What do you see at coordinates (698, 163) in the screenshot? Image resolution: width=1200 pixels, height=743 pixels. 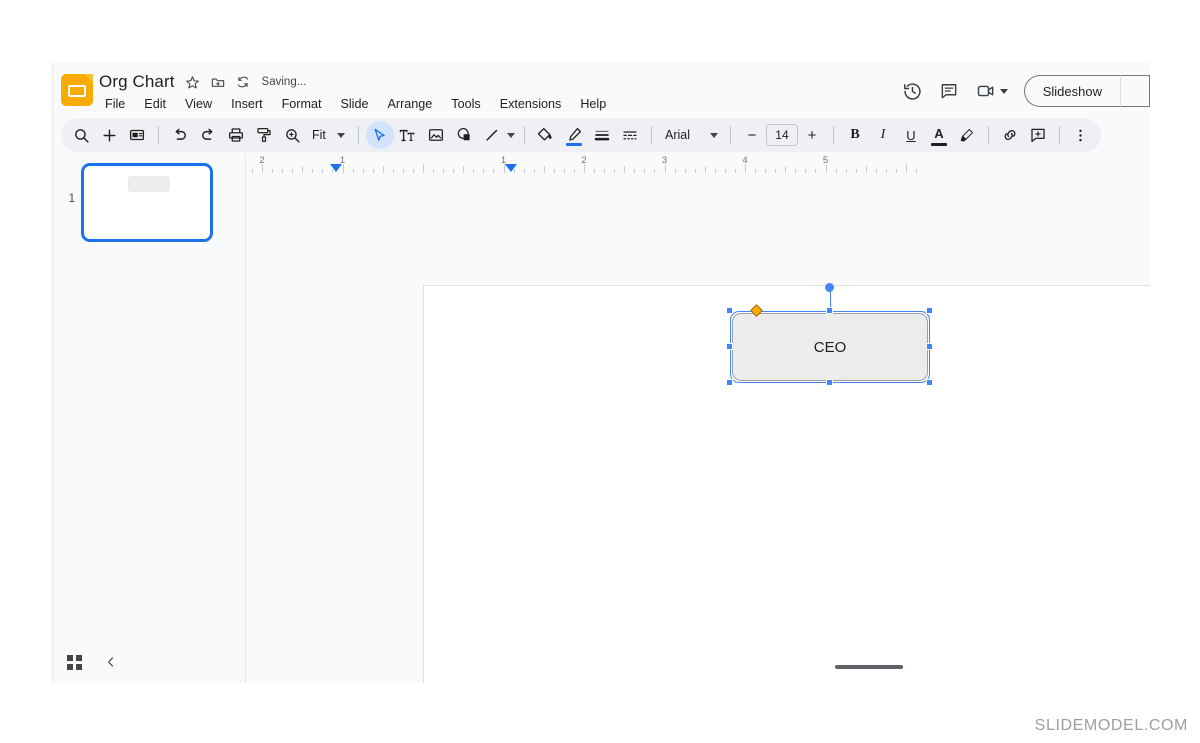 I see `horizontal-ruler: 2112345` at bounding box center [698, 163].